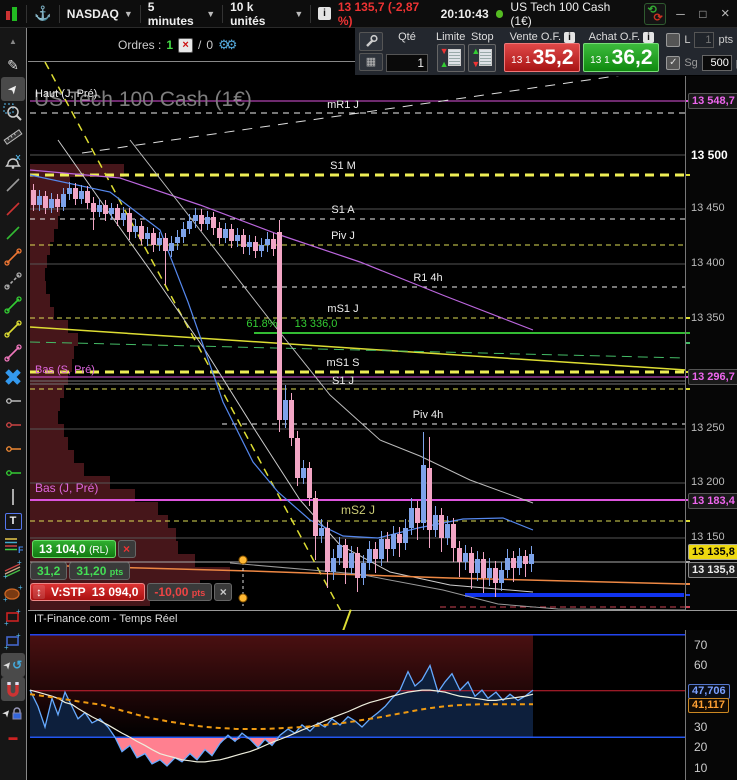 The height and width of the screenshot is (780, 737). I want to click on cancel-orders-icon: ×, so click(186, 45).